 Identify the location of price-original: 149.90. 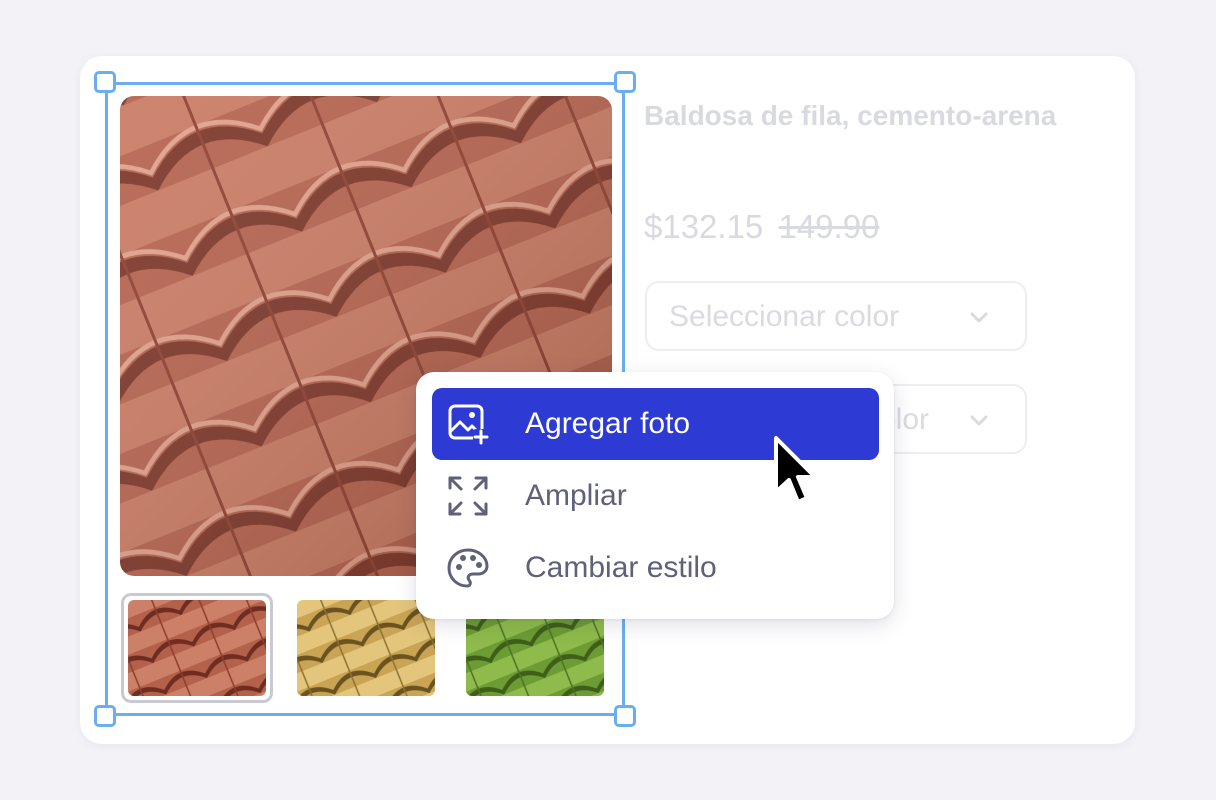
(829, 226).